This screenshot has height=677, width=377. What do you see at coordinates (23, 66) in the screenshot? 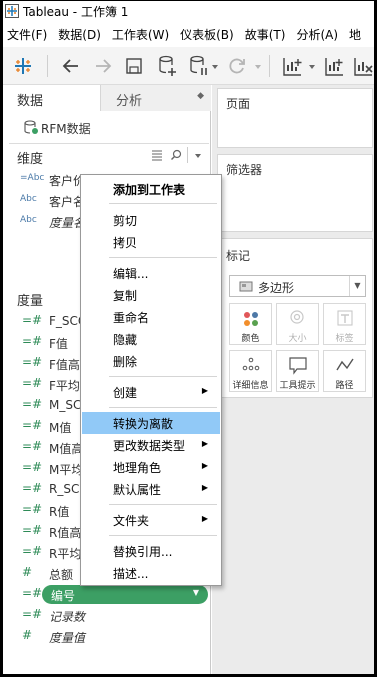
I see `tableau-logo-icon` at bounding box center [23, 66].